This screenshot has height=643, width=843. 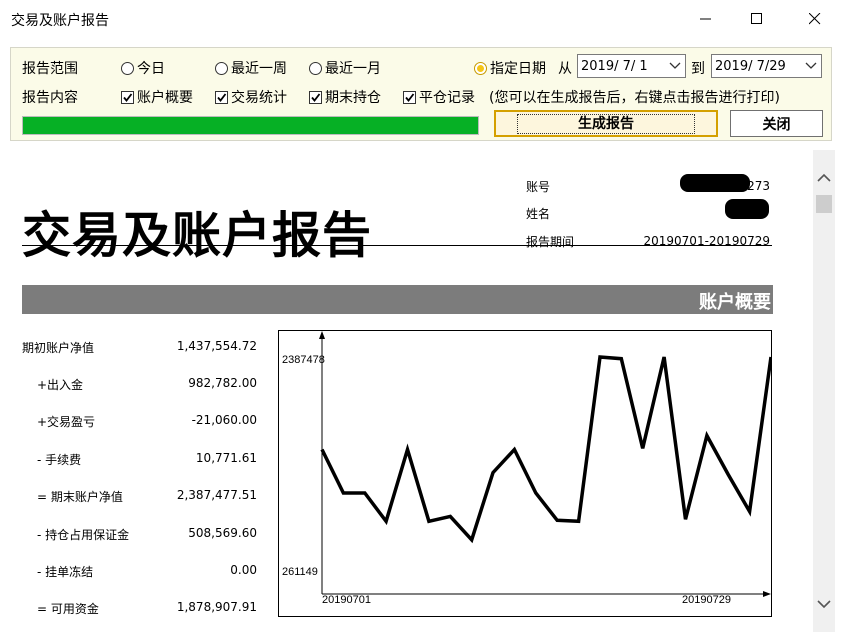 I want to click on to-label: 到, so click(x=698, y=69).